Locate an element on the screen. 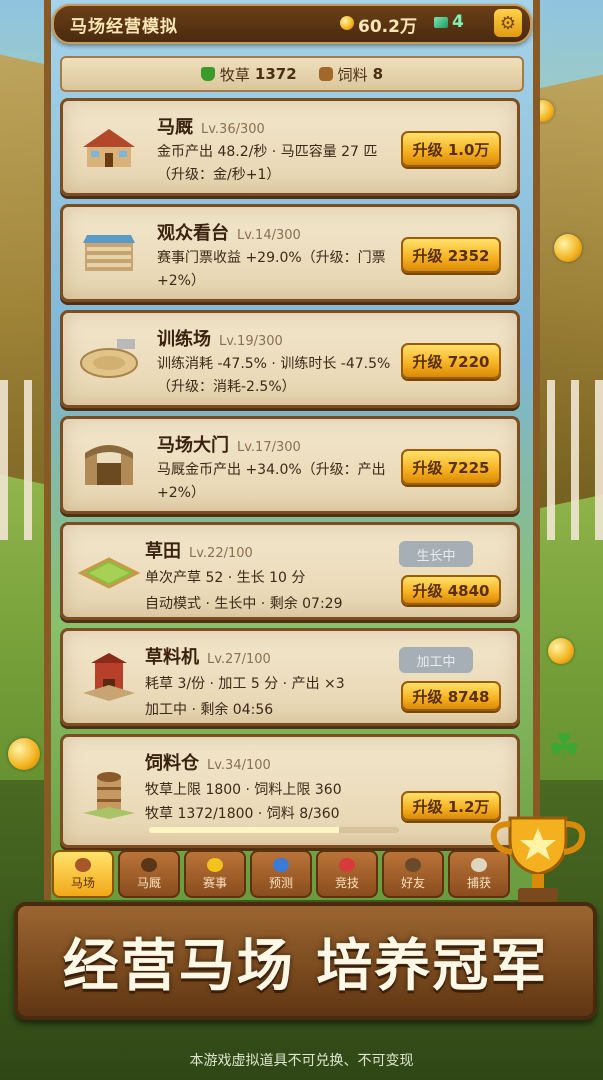  building-name: 草料机 Lv.27/100 is located at coordinates (208, 657).